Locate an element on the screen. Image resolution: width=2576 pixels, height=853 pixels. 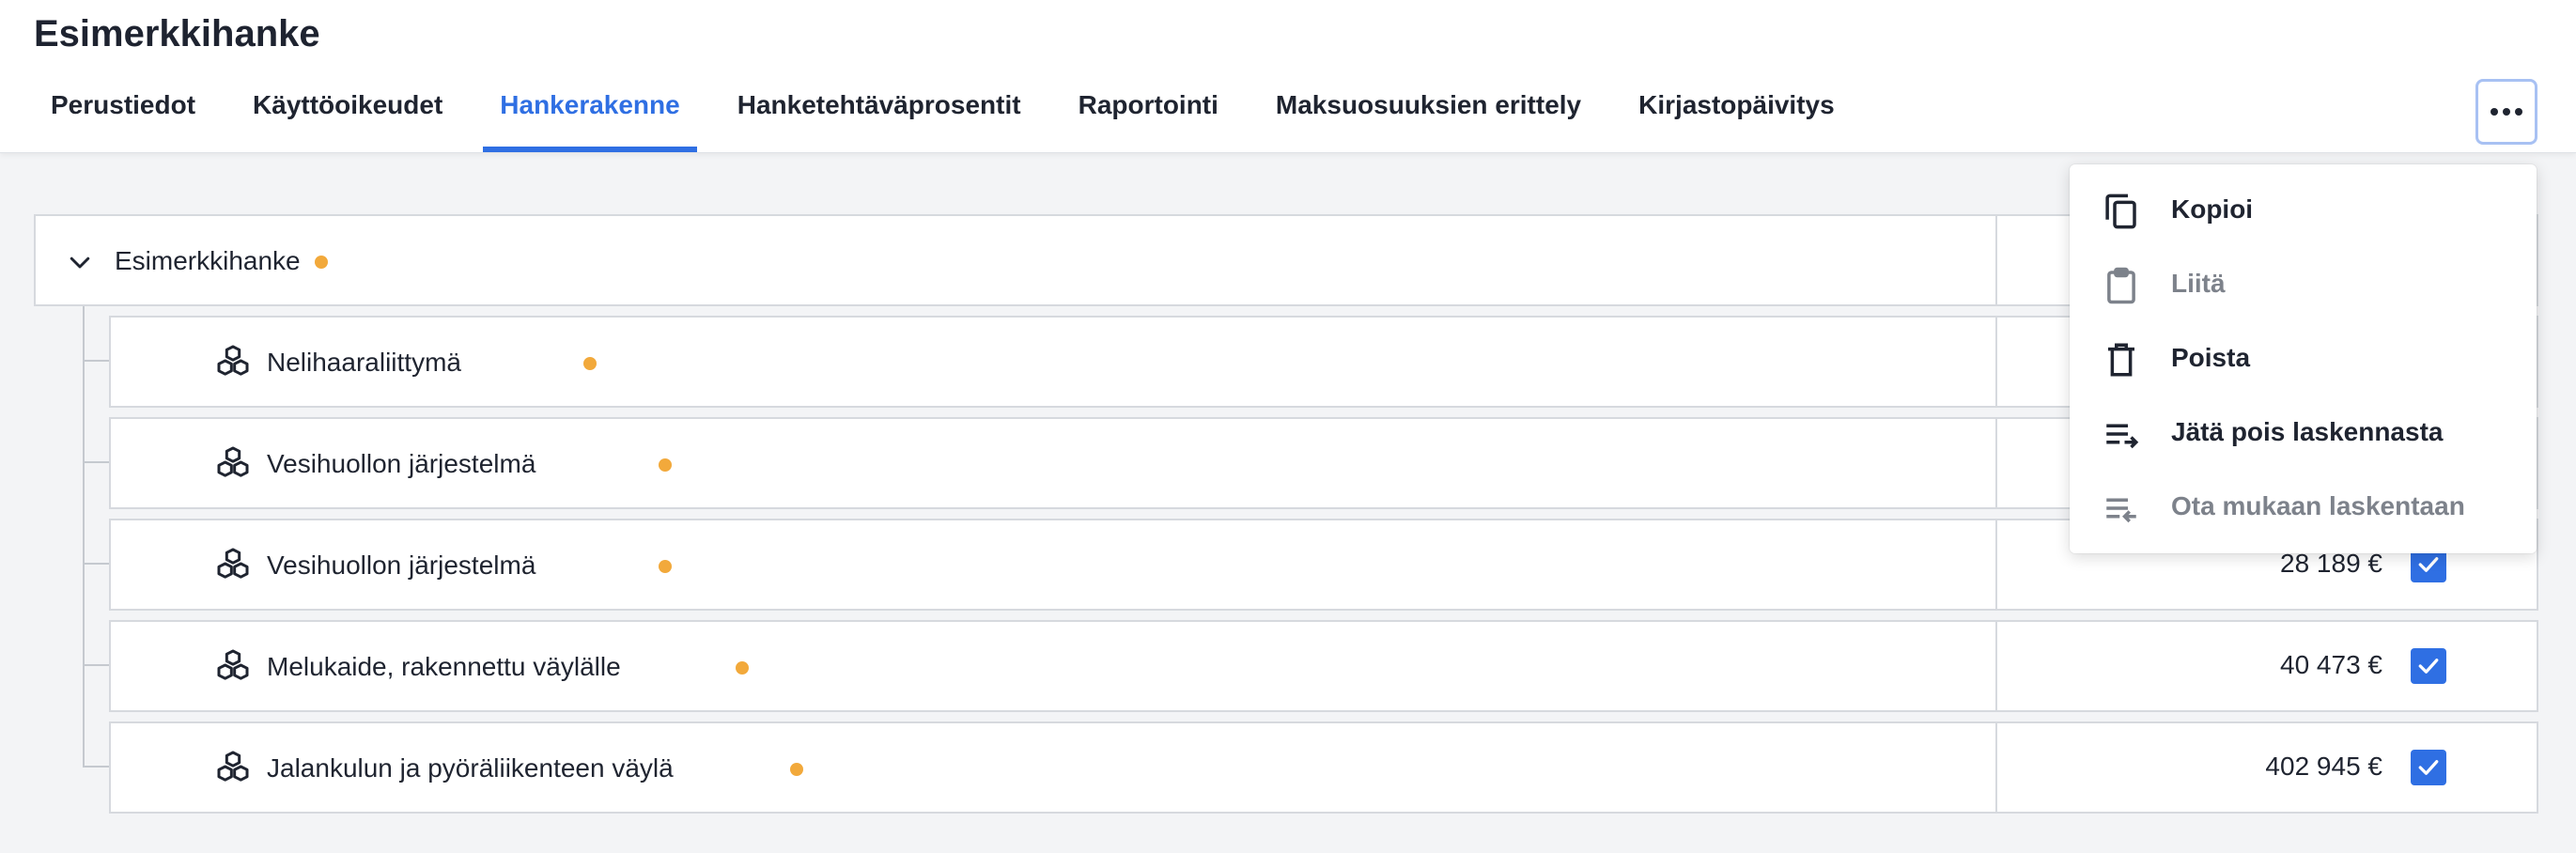
tree-row-label: Jalankulun ja pyöräliikenteen väylä is located at coordinates (471, 768).